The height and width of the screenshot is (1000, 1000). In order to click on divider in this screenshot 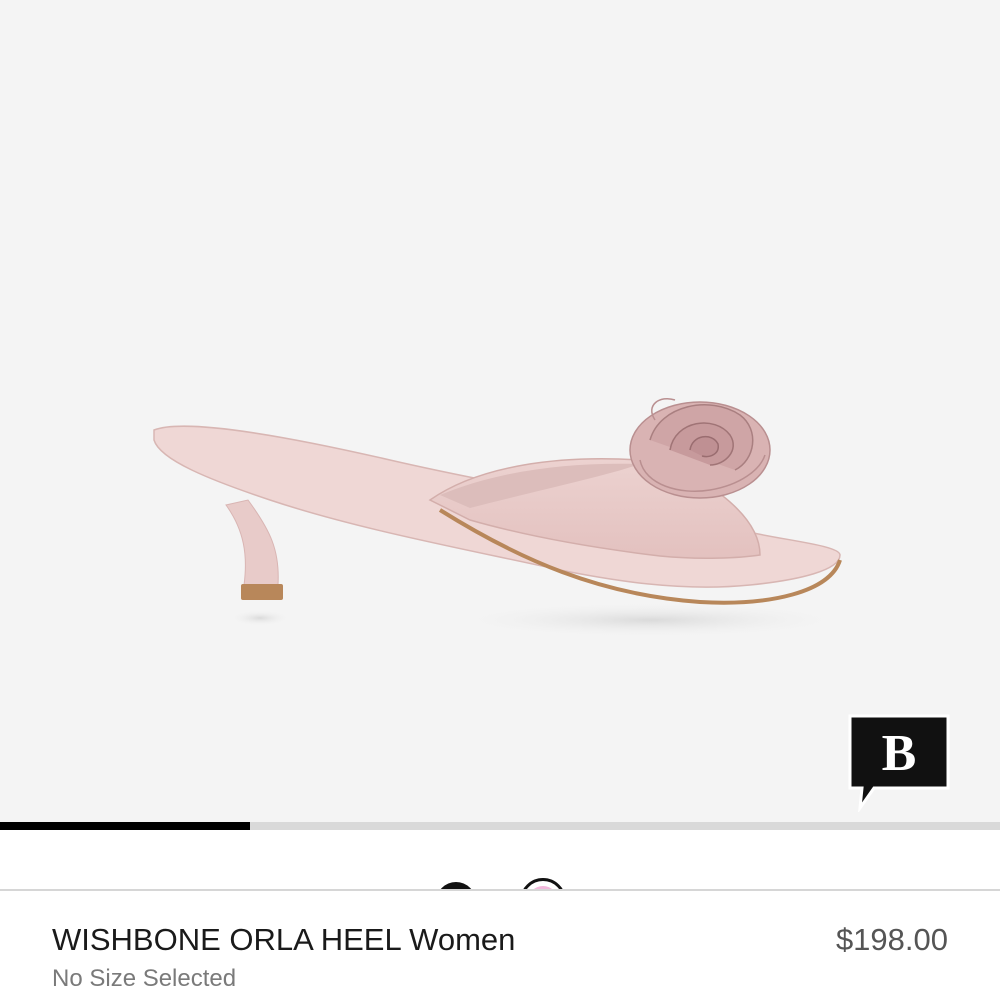, I will do `click(500, 890)`.